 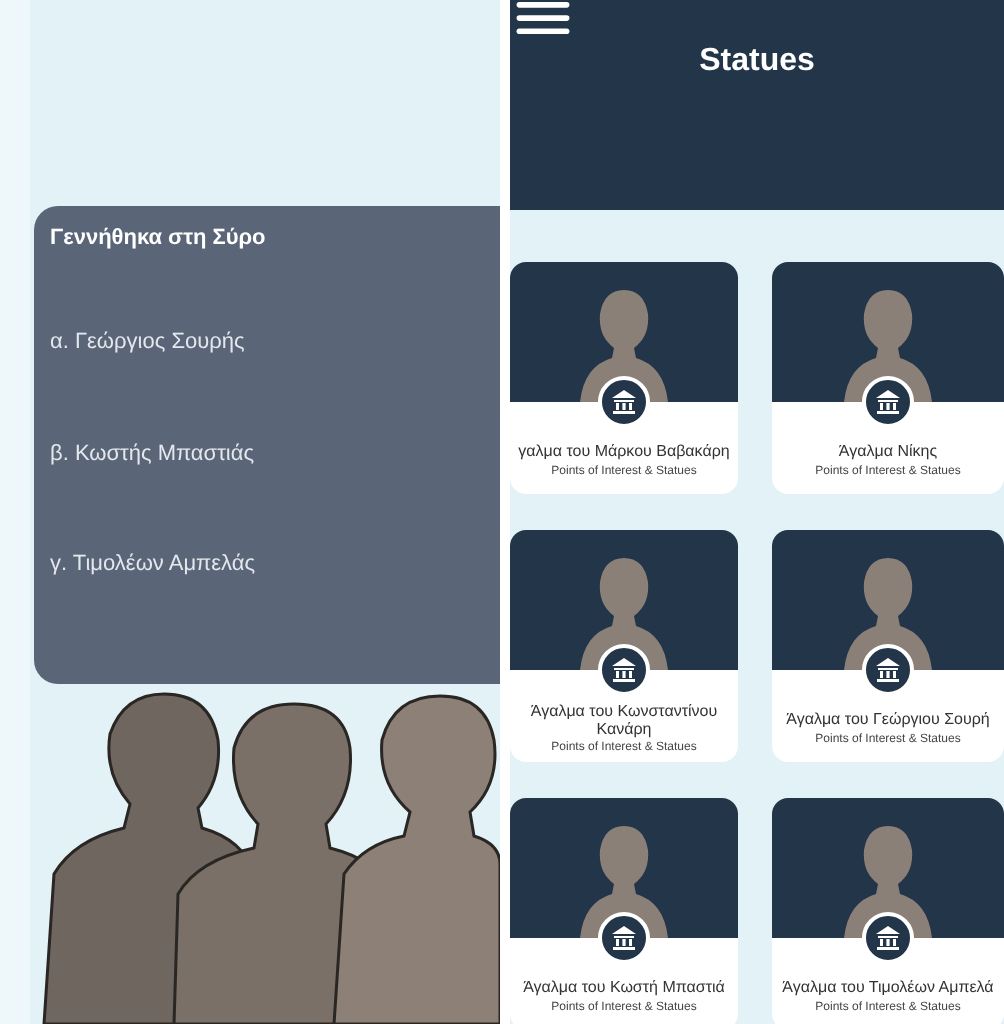 I want to click on answer-option: γ. Τιμολέων Αμπελάς, so click(x=267, y=608).